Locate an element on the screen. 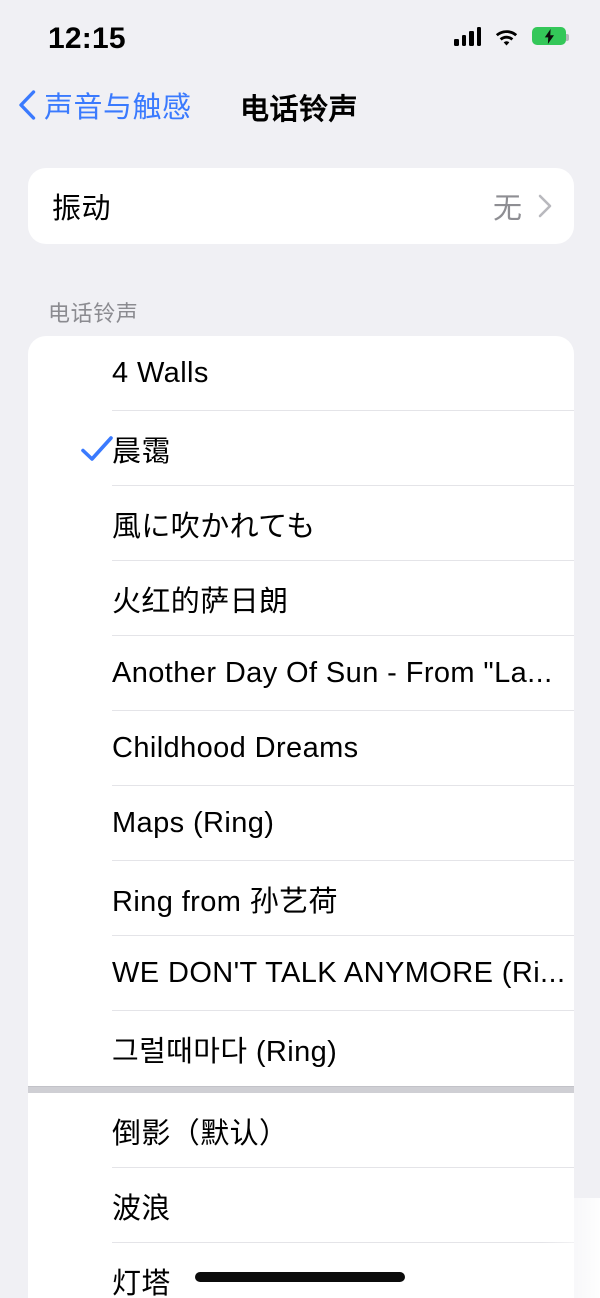 This screenshot has width=600, height=1298. chevron-right-icon is located at coordinates (545, 206).